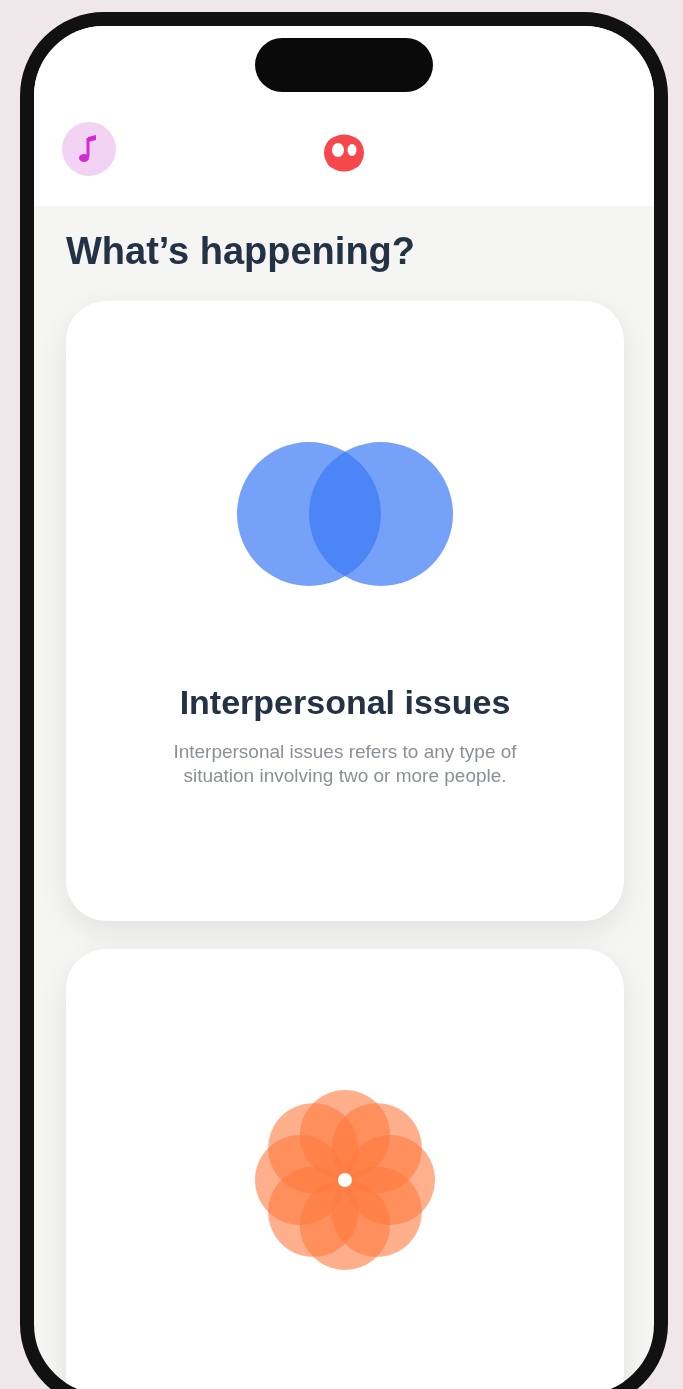  I want to click on page-title: What’s happening?, so click(241, 251).